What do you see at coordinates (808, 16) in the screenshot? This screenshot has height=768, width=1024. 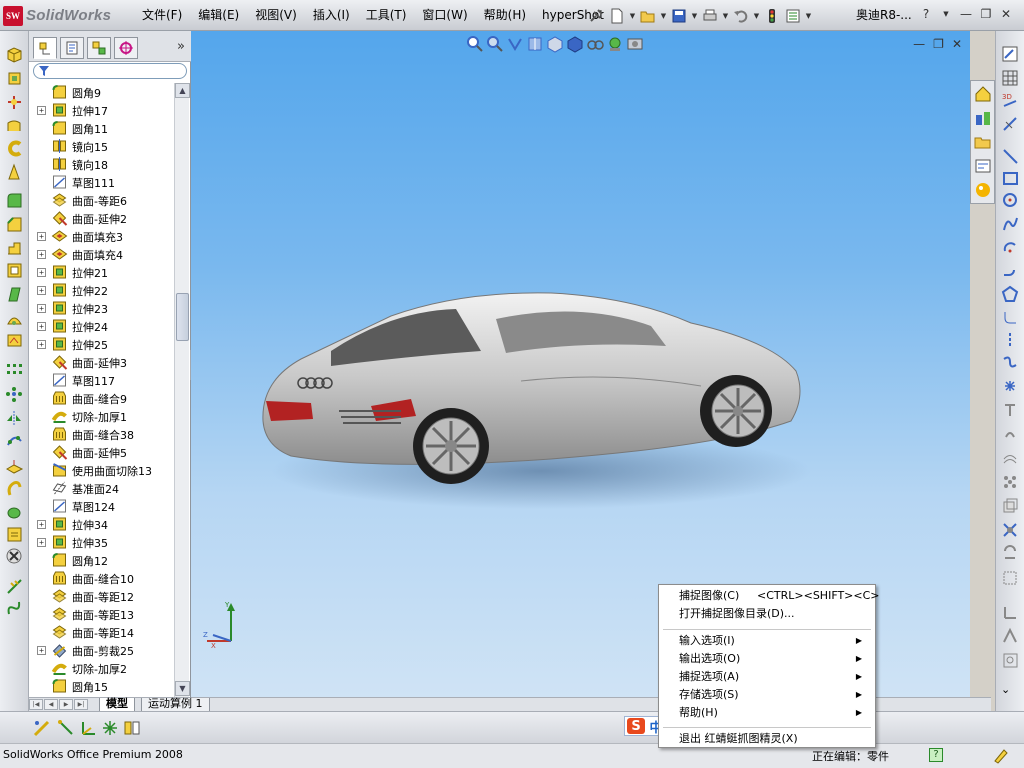 I see `options-dropdown-icon: ▼` at bounding box center [808, 16].